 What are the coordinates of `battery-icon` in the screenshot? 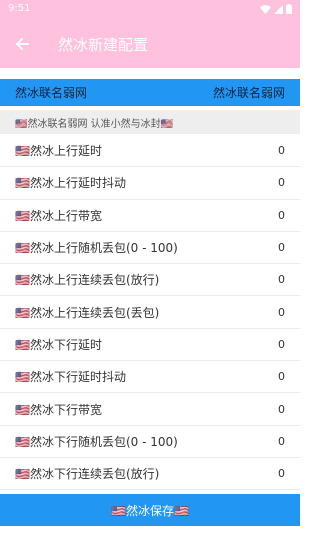 It's located at (289, 9).